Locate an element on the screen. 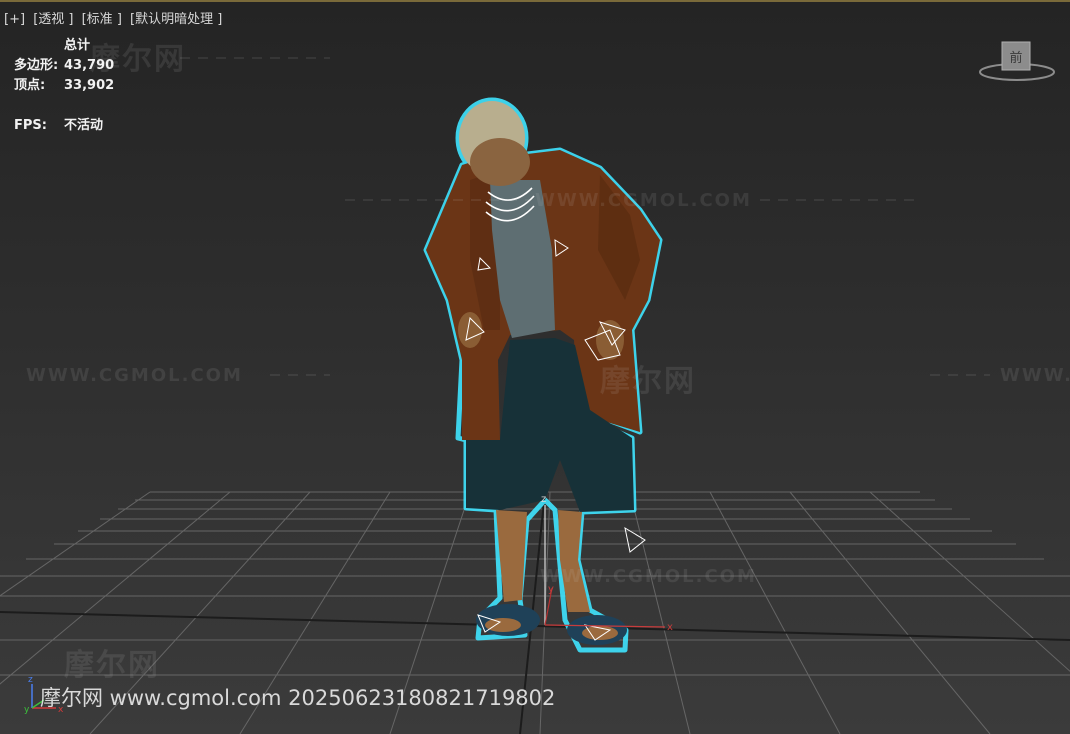  stats-fps-value: 不活动 is located at coordinates (84, 125).